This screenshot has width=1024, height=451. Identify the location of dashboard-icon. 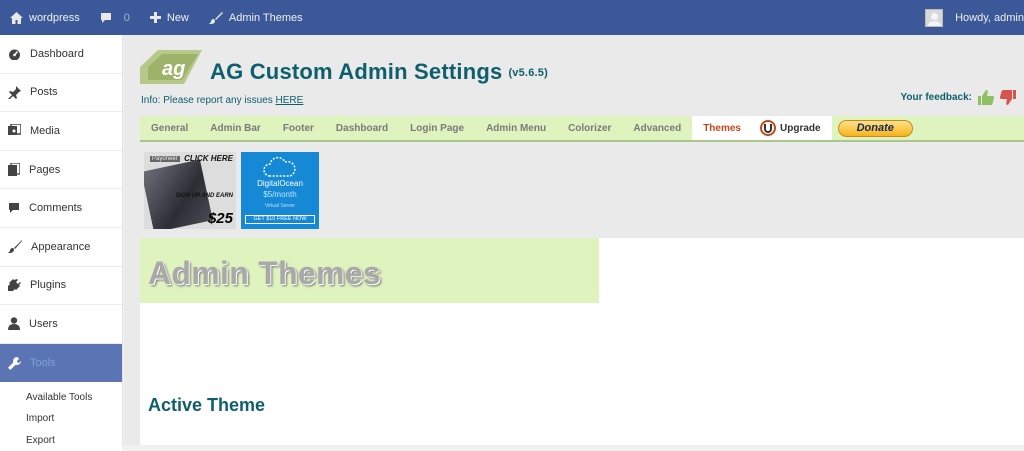
(14, 54).